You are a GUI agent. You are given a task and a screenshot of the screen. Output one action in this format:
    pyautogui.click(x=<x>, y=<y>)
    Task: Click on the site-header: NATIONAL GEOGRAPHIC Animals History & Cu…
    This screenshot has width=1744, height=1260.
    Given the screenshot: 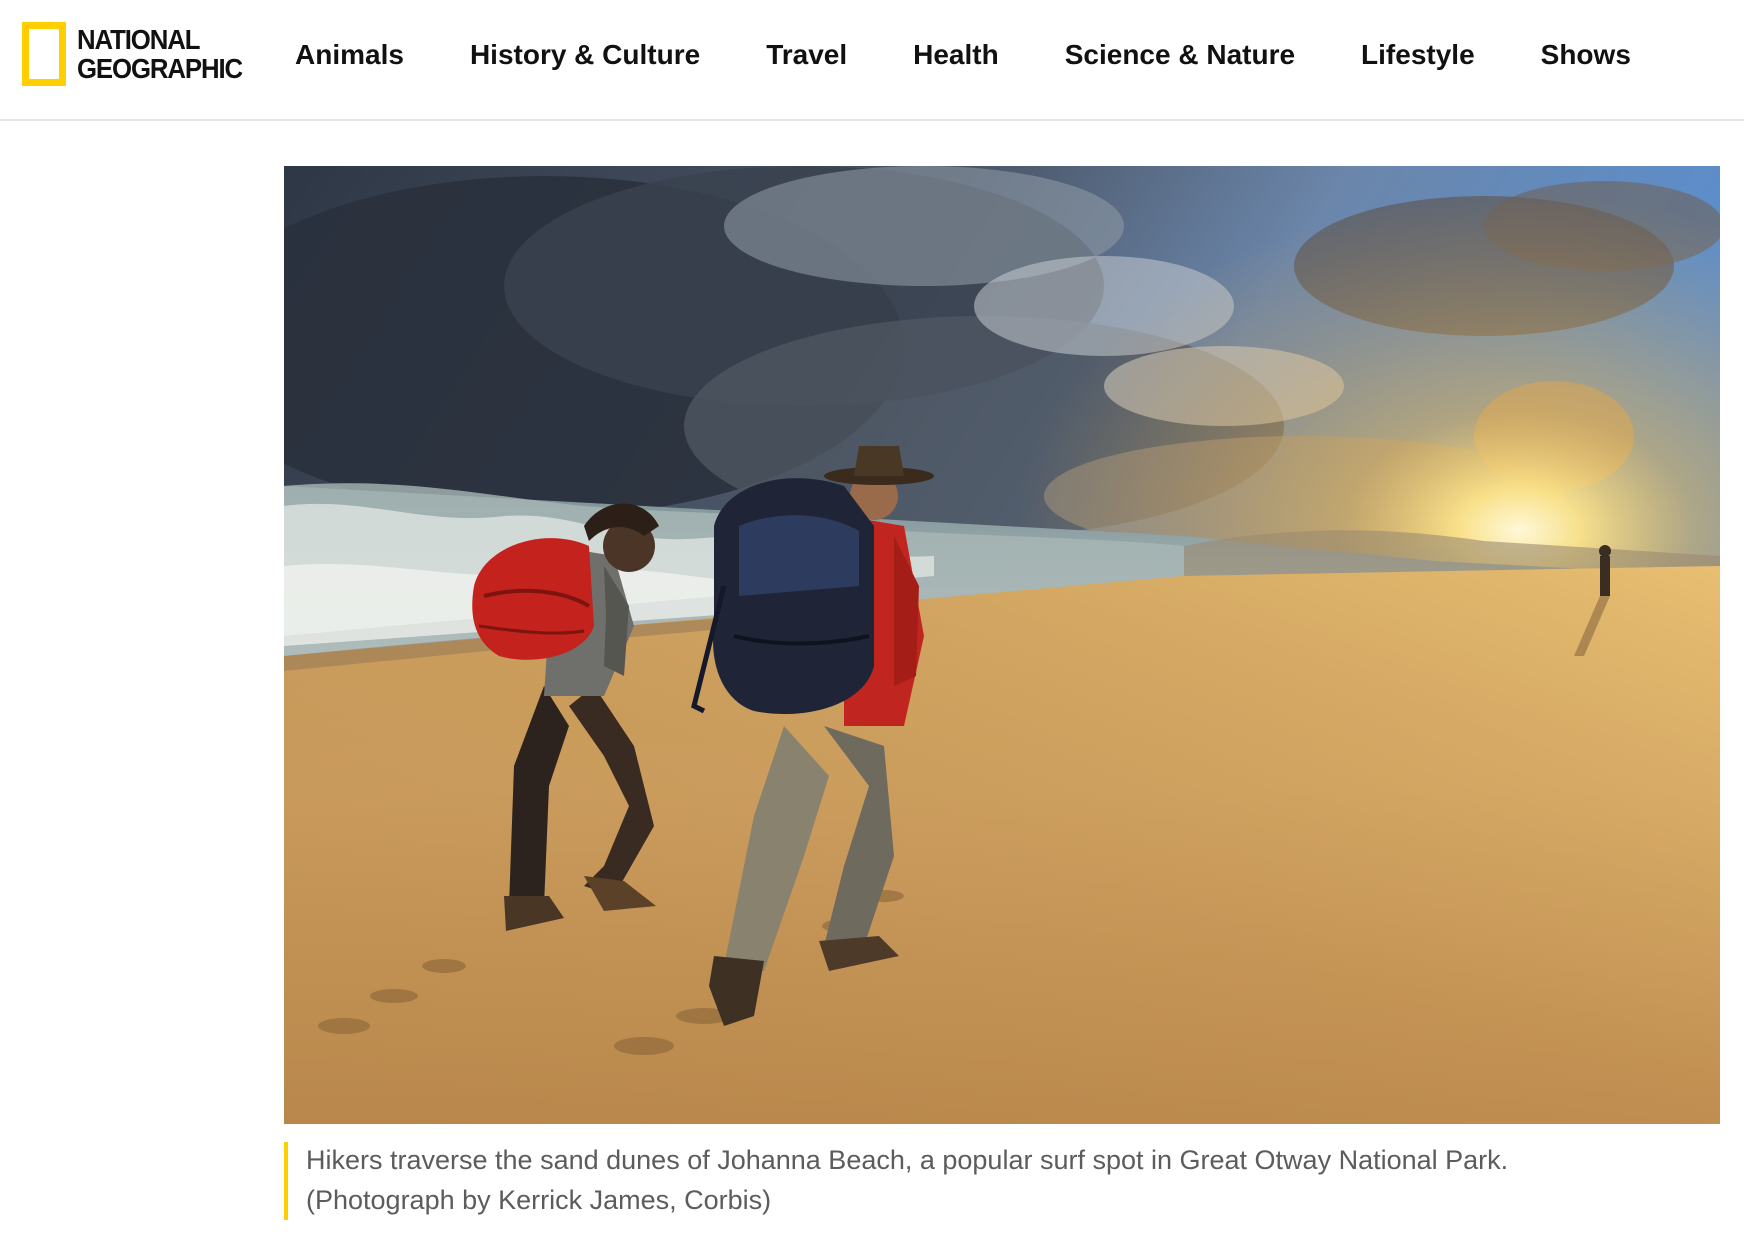 What is the action you would take?
    pyautogui.click(x=872, y=60)
    